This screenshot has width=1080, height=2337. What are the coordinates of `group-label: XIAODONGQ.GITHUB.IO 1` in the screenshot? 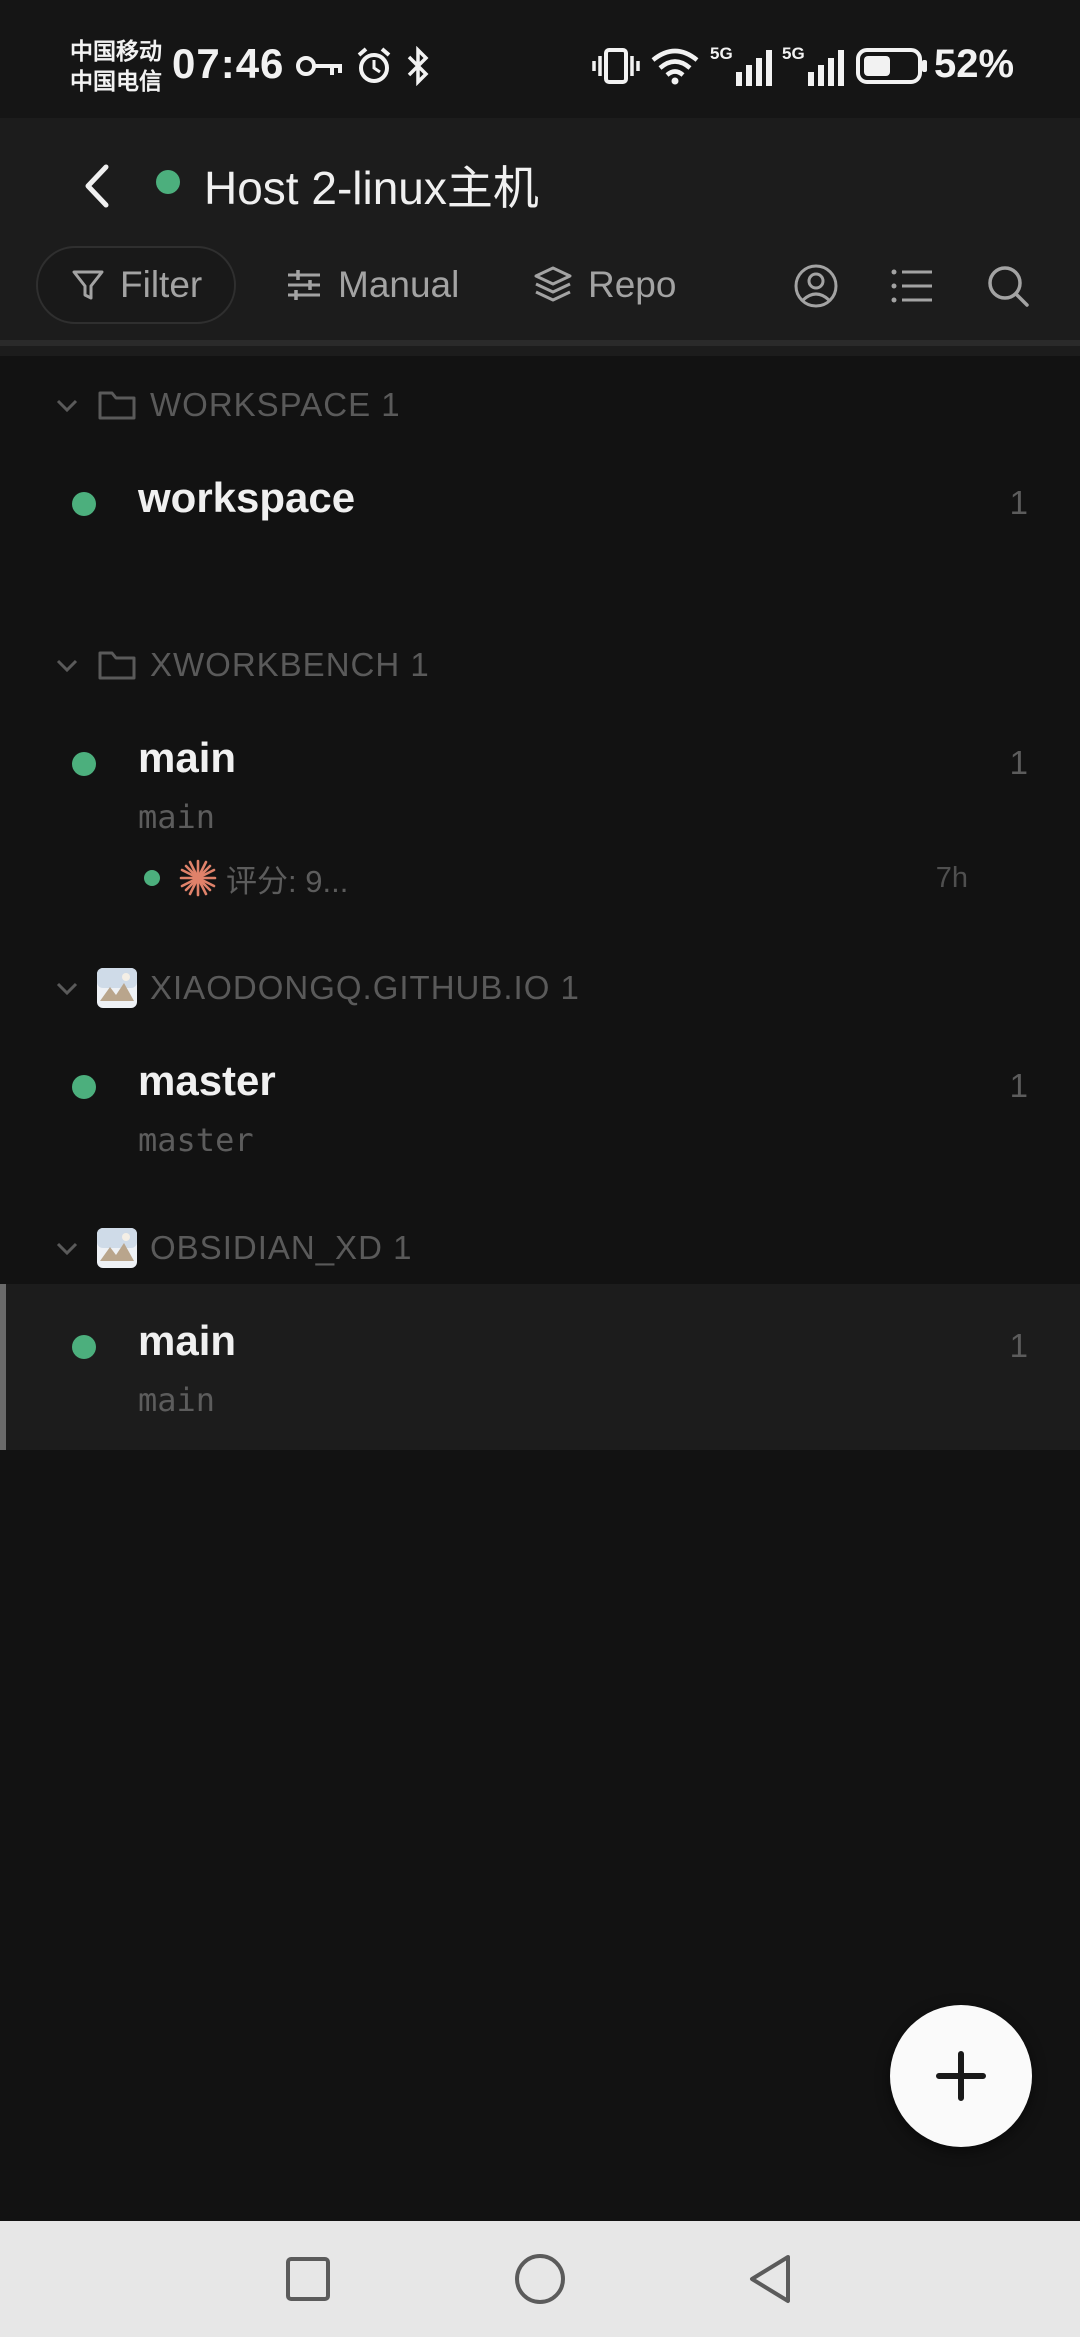 It's located at (365, 988).